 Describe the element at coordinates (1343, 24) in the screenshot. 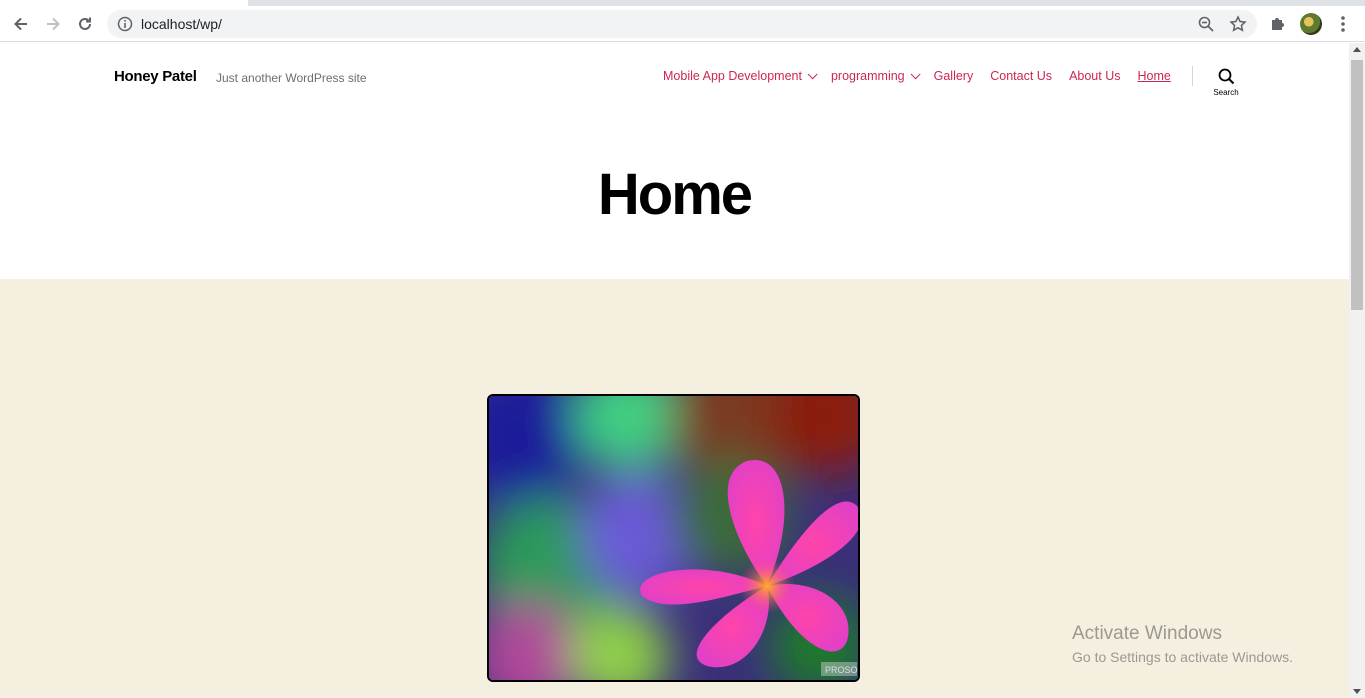

I see `more-vert-icon` at that location.